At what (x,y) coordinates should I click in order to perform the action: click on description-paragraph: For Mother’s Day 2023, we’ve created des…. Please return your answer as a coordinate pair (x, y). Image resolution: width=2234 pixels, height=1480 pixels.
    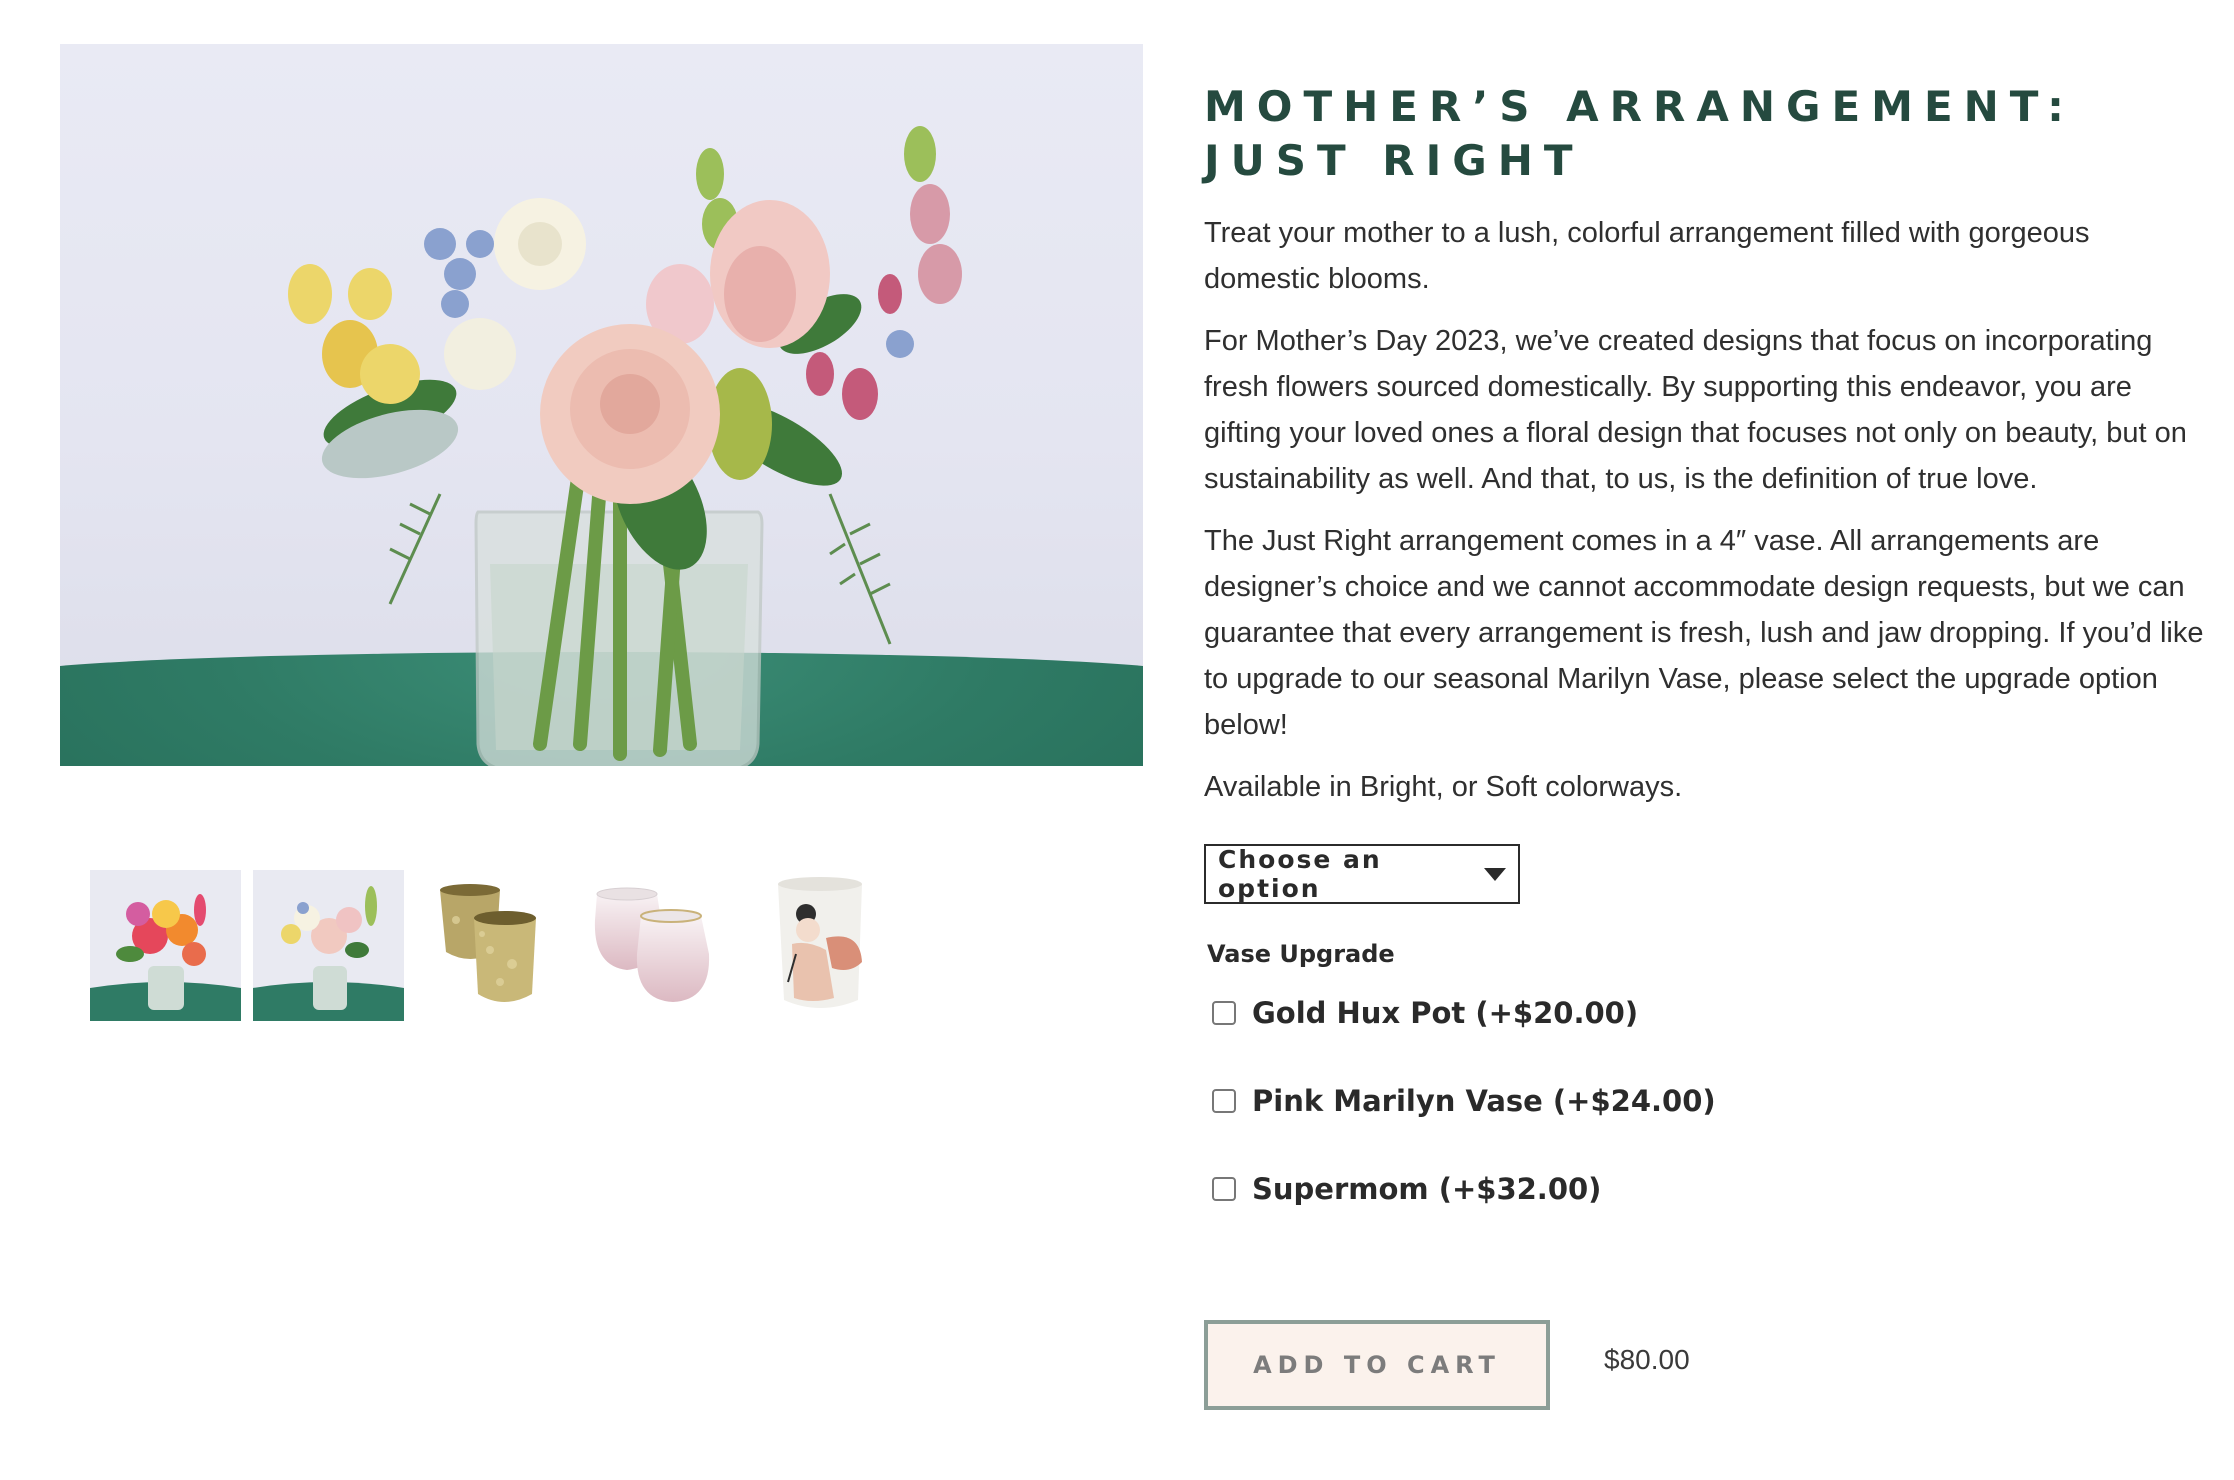
    Looking at the image, I should click on (1695, 410).